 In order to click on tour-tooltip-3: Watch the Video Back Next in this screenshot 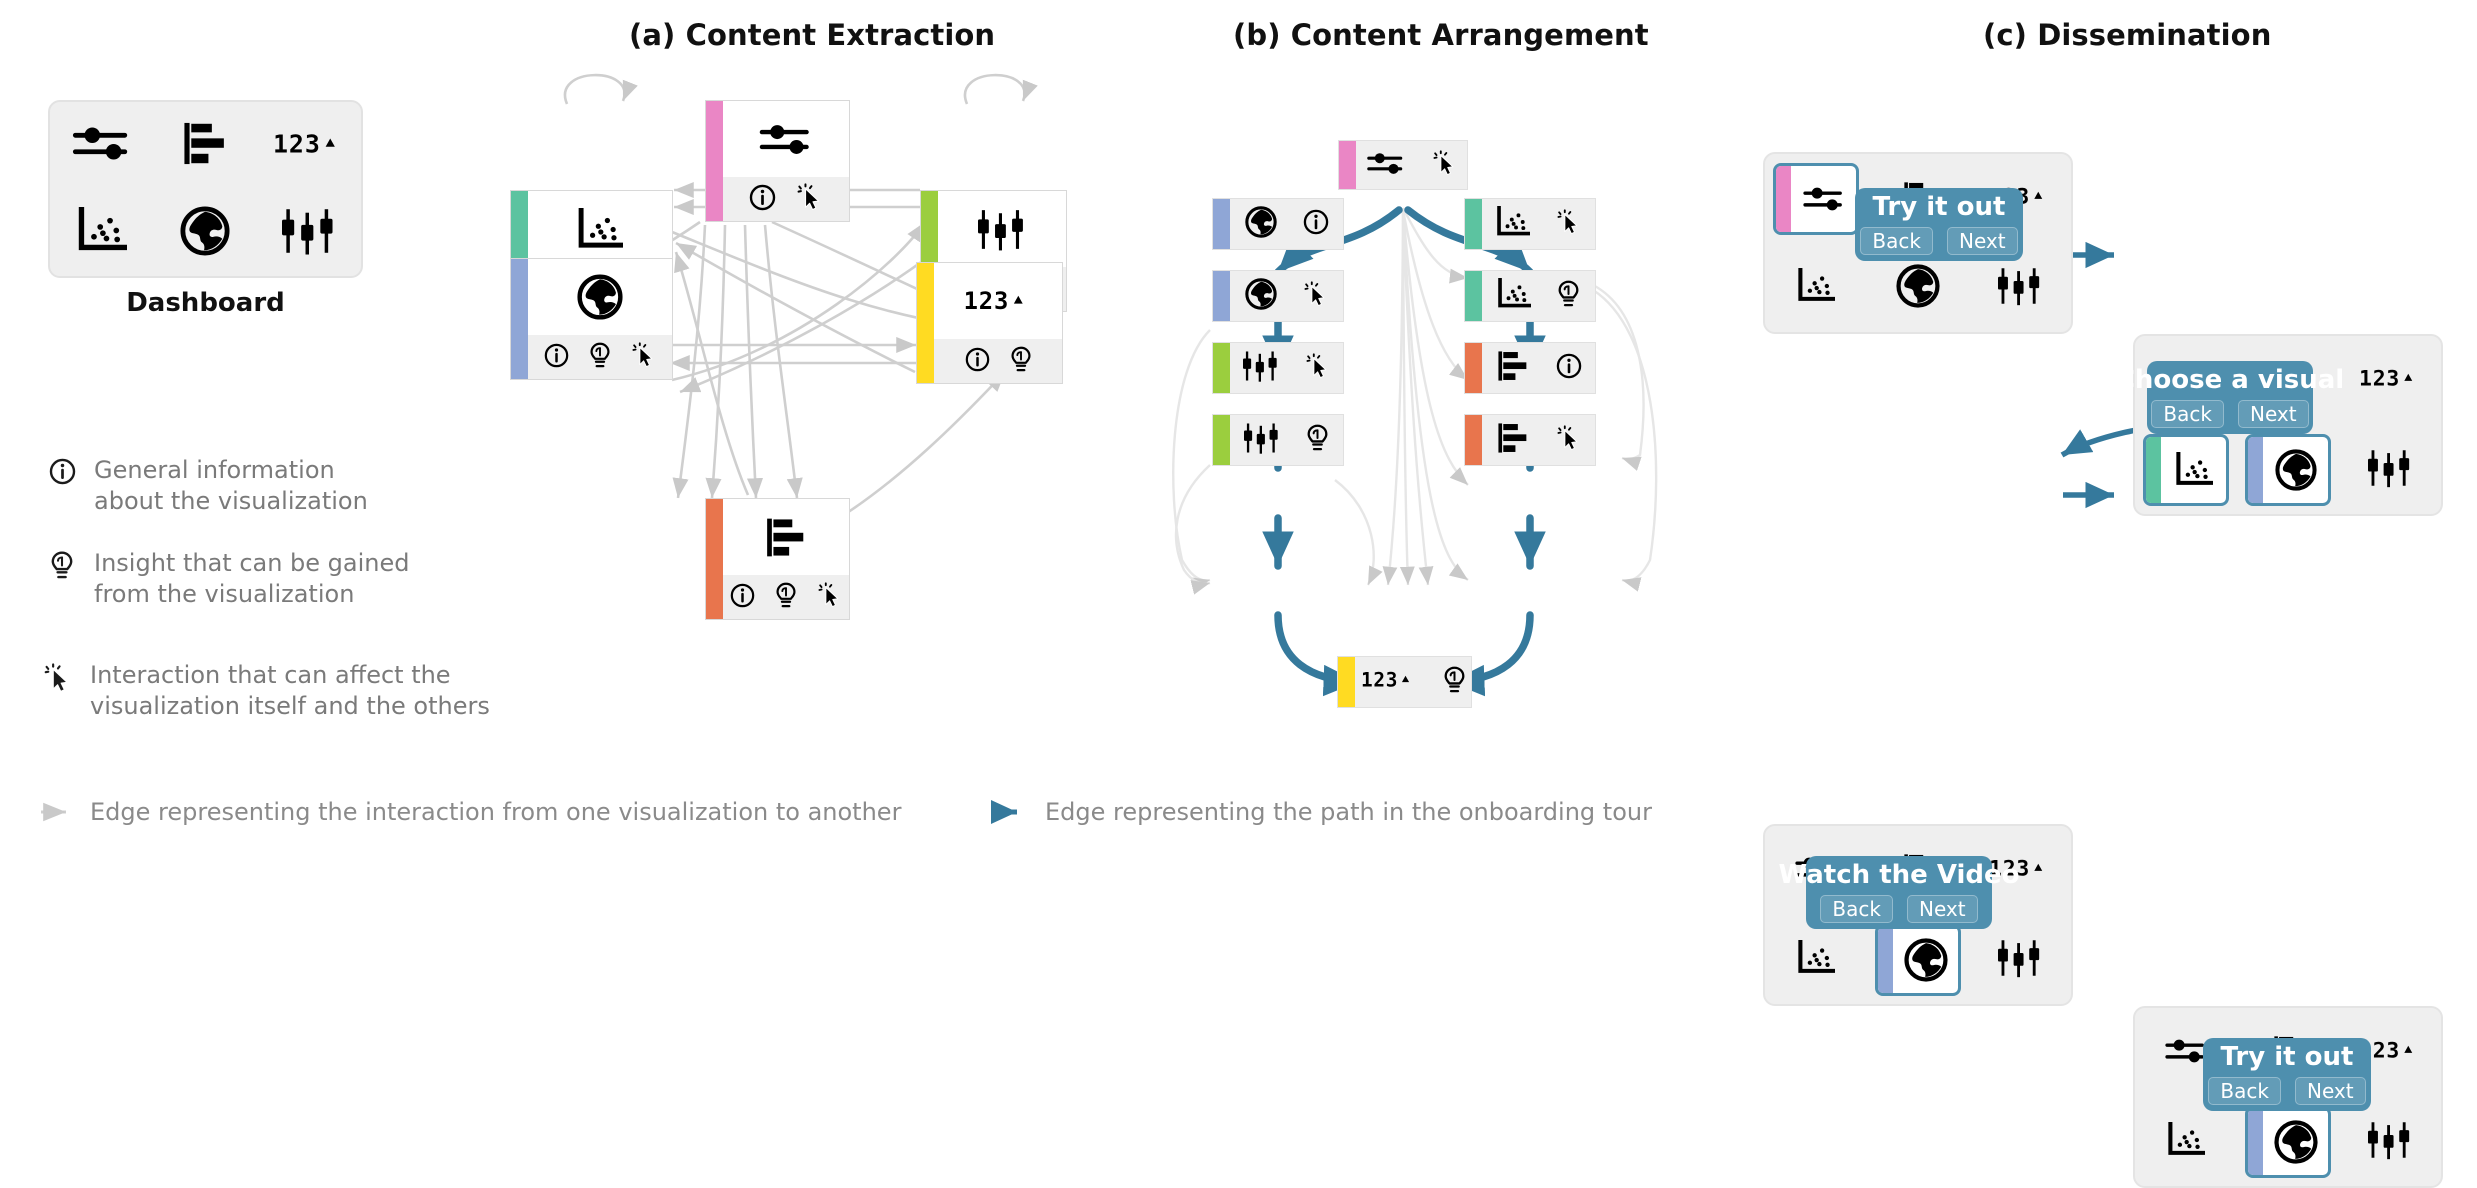, I will do `click(1899, 892)`.